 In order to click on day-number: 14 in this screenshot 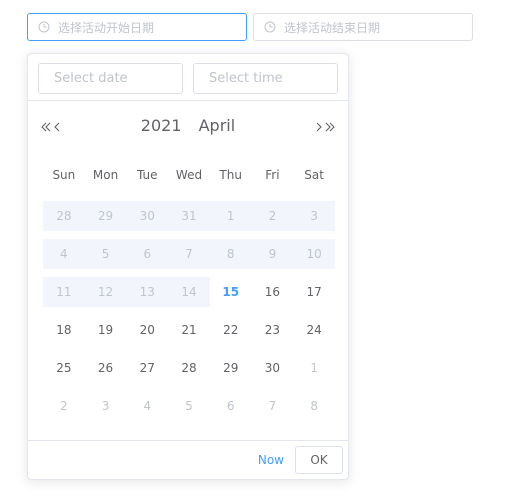, I will do `click(189, 292)`.